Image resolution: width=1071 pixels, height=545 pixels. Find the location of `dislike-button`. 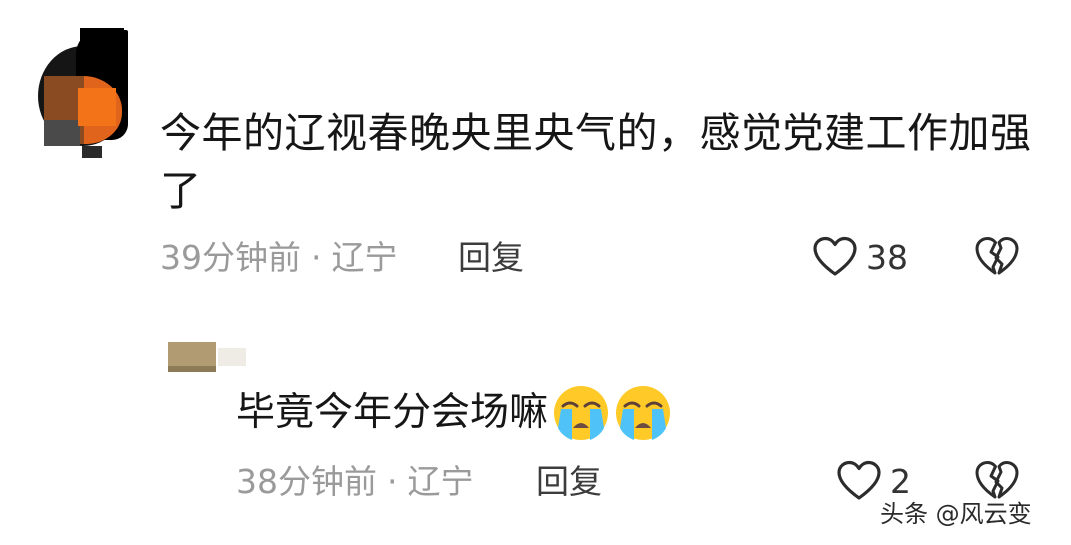

dislike-button is located at coordinates (997, 257).